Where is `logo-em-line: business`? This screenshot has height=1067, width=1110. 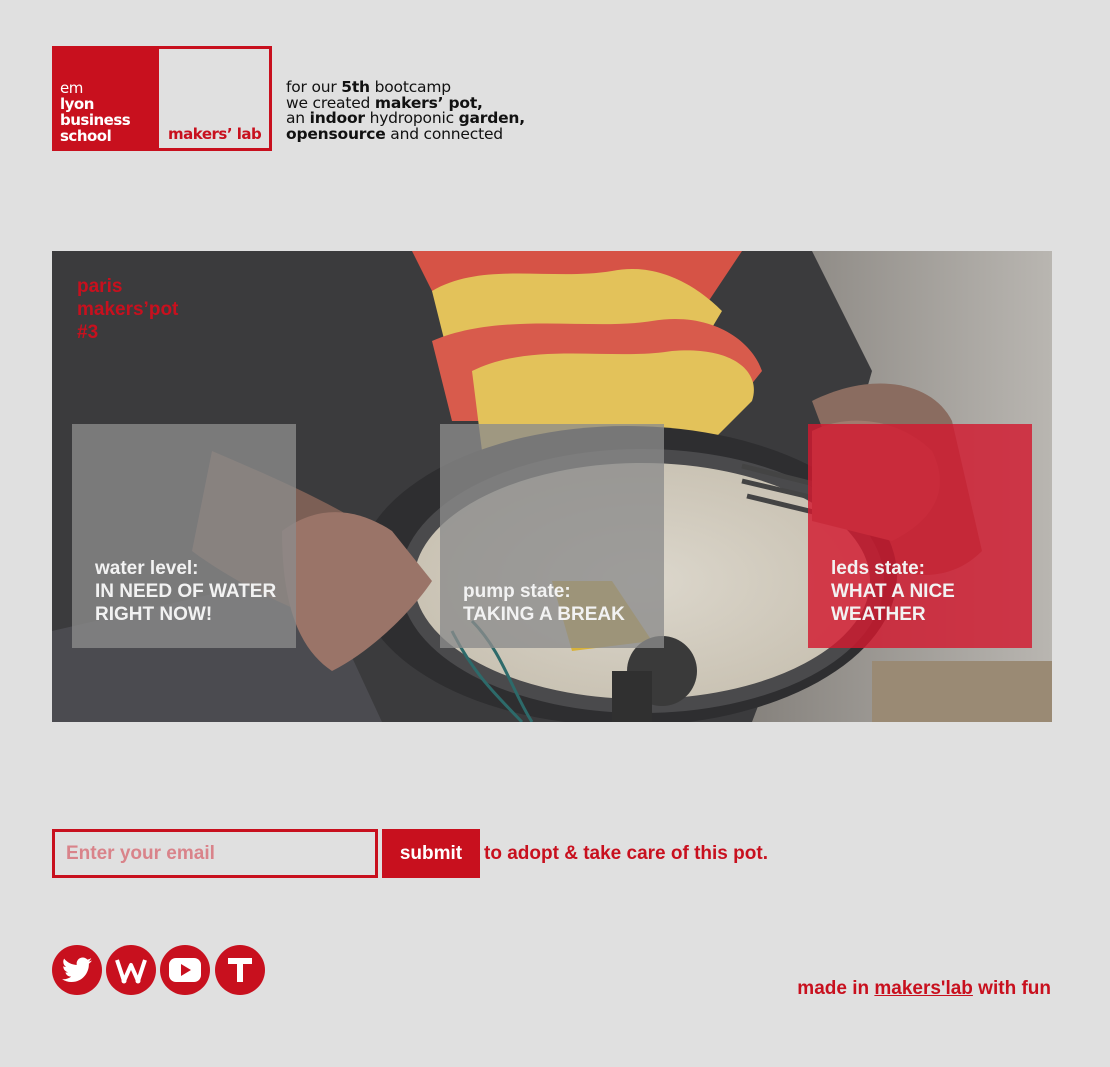 logo-em-line: business is located at coordinates (95, 120).